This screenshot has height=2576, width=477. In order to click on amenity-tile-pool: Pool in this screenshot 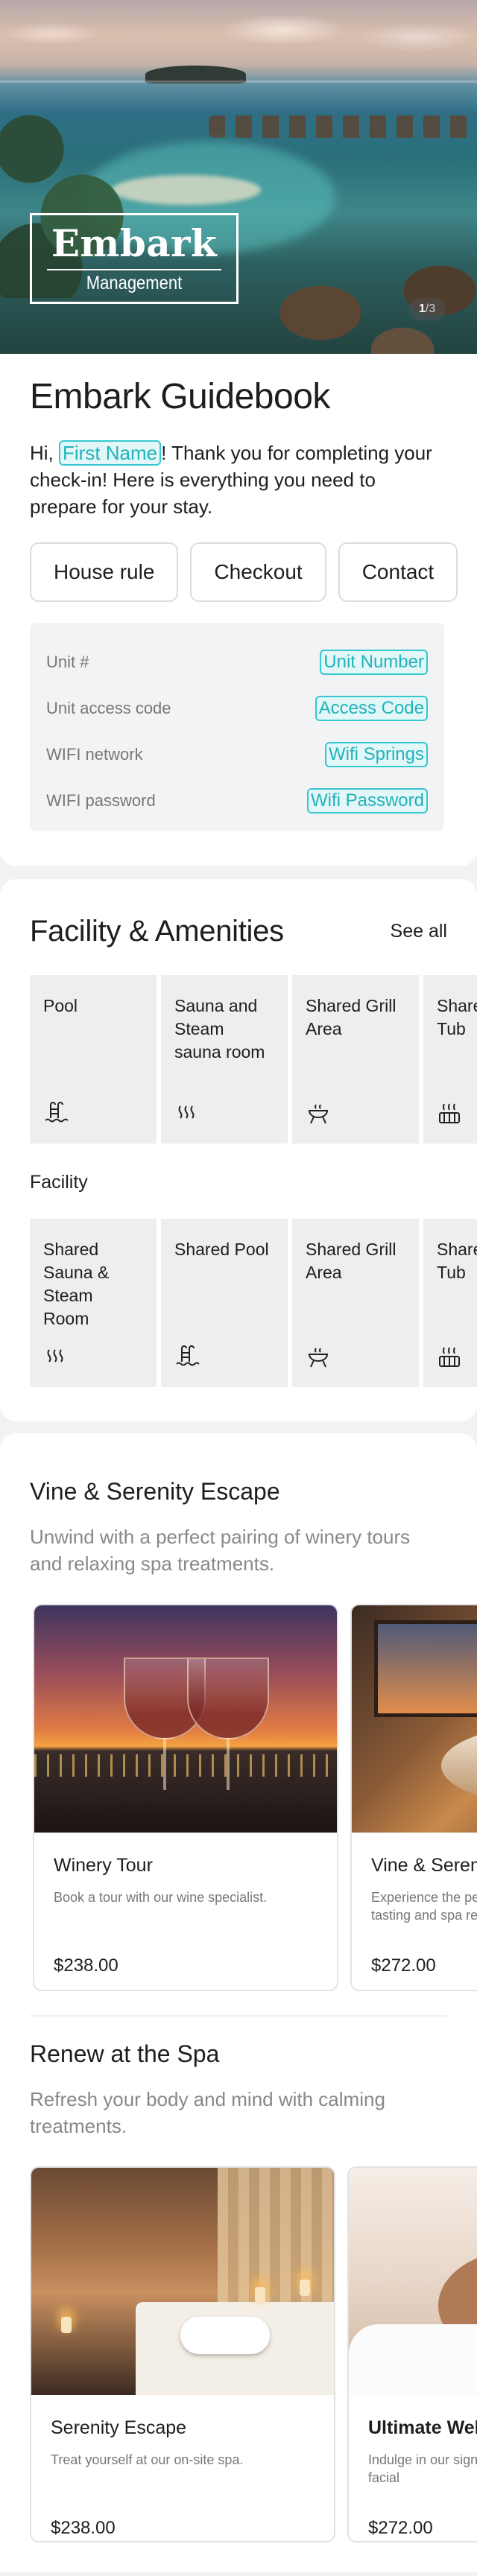, I will do `click(94, 1059)`.